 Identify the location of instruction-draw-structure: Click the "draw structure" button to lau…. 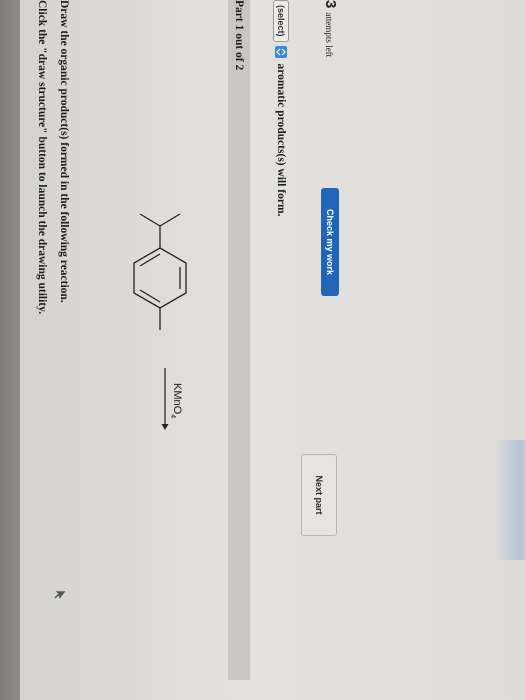
(42, 157).